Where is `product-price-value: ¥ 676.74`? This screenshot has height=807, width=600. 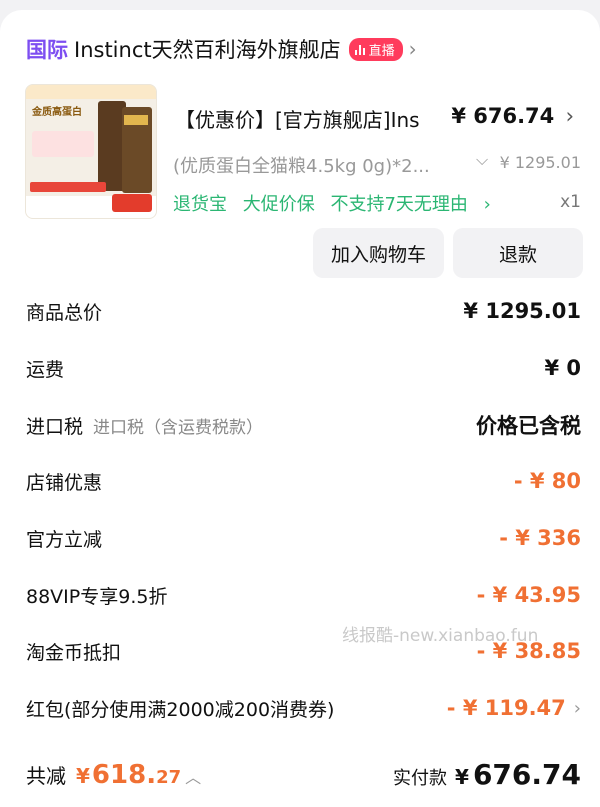
product-price-value: ¥ 676.74 is located at coordinates (503, 116).